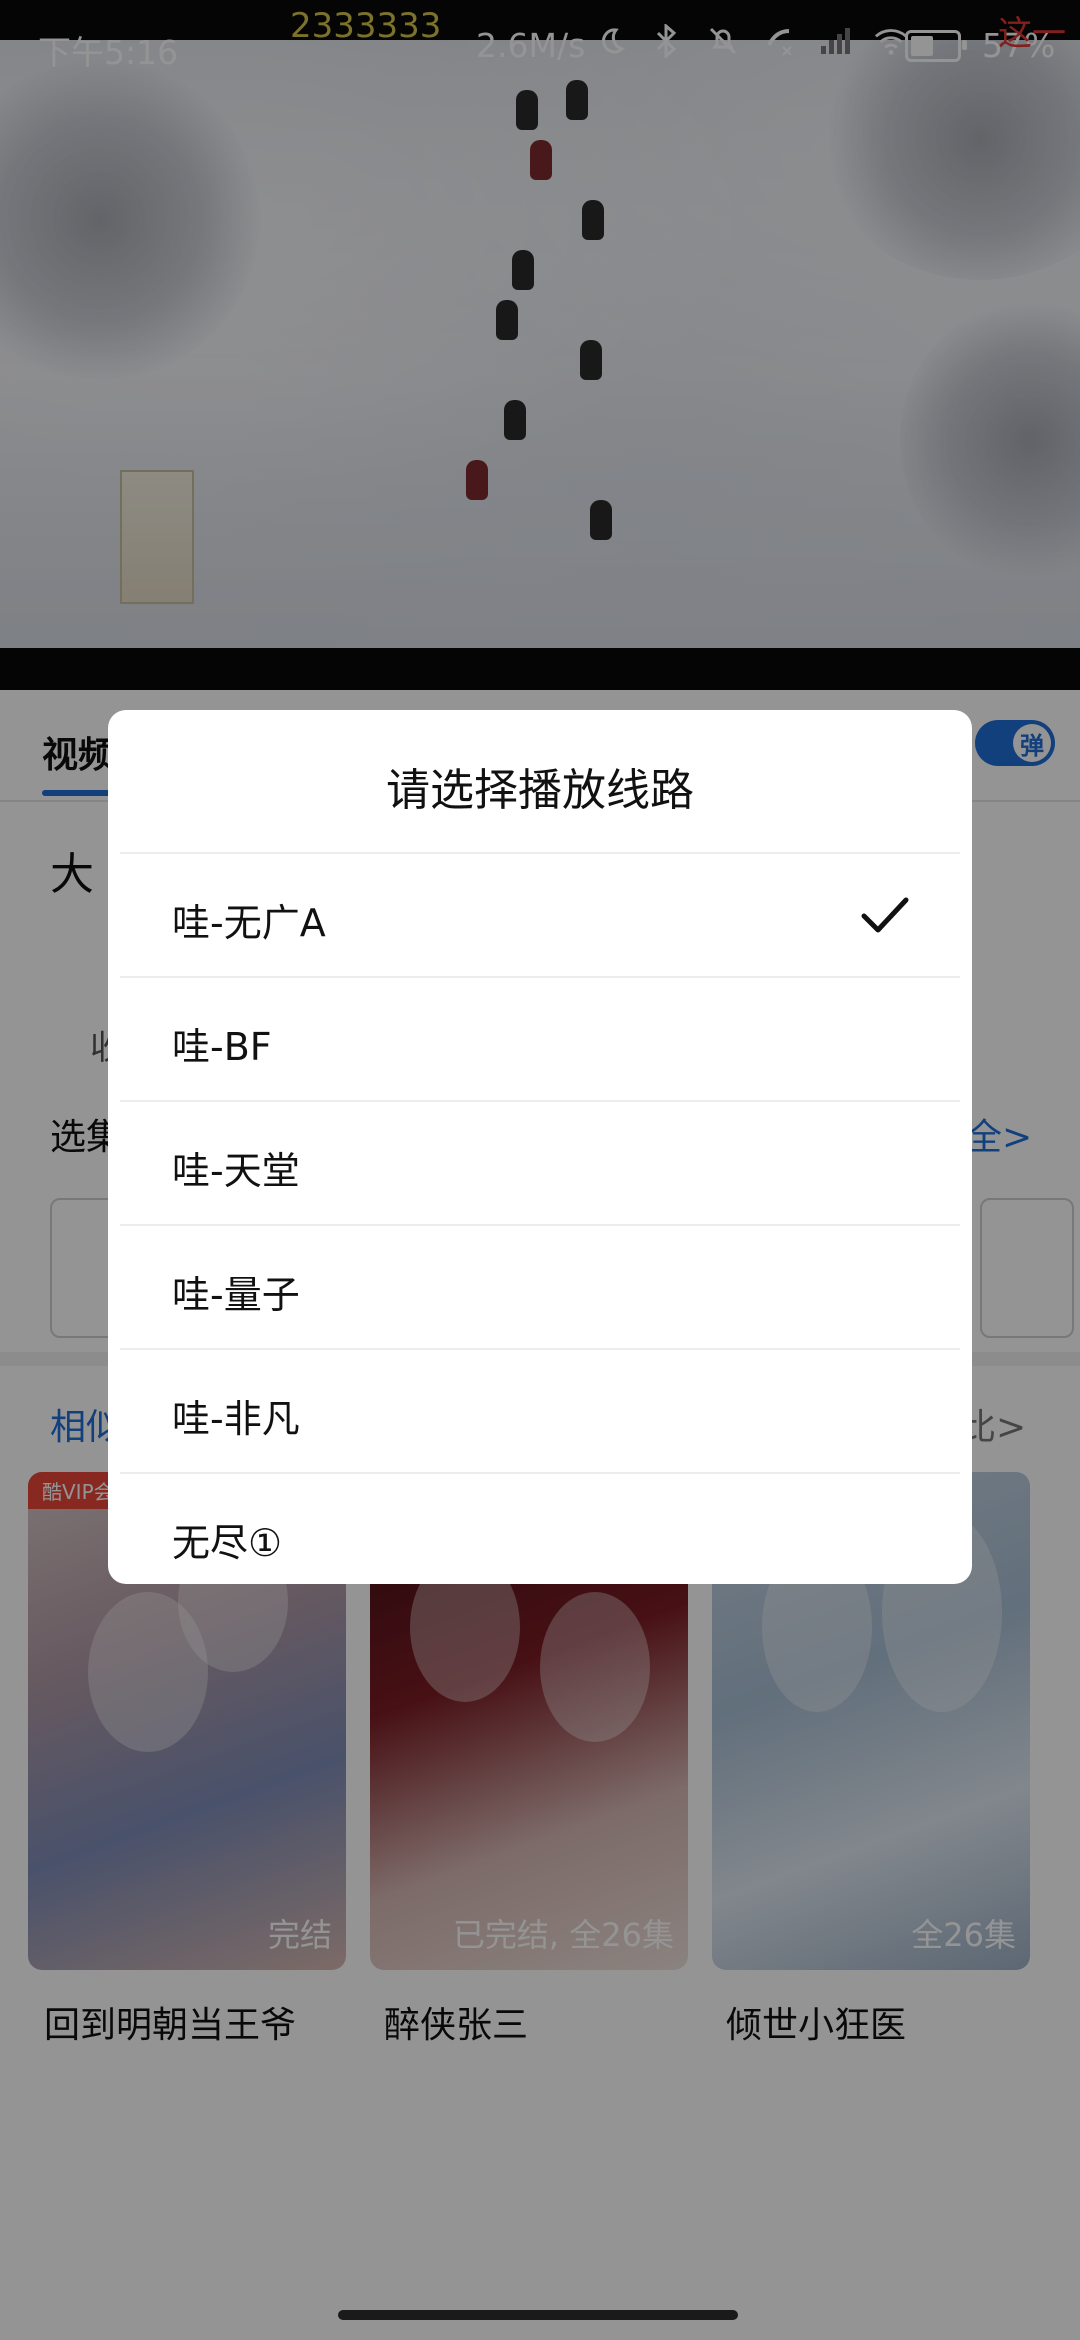 This screenshot has height=2340, width=1080. What do you see at coordinates (227, 1543) in the screenshot?
I see `route-option-label: 无尽①` at bounding box center [227, 1543].